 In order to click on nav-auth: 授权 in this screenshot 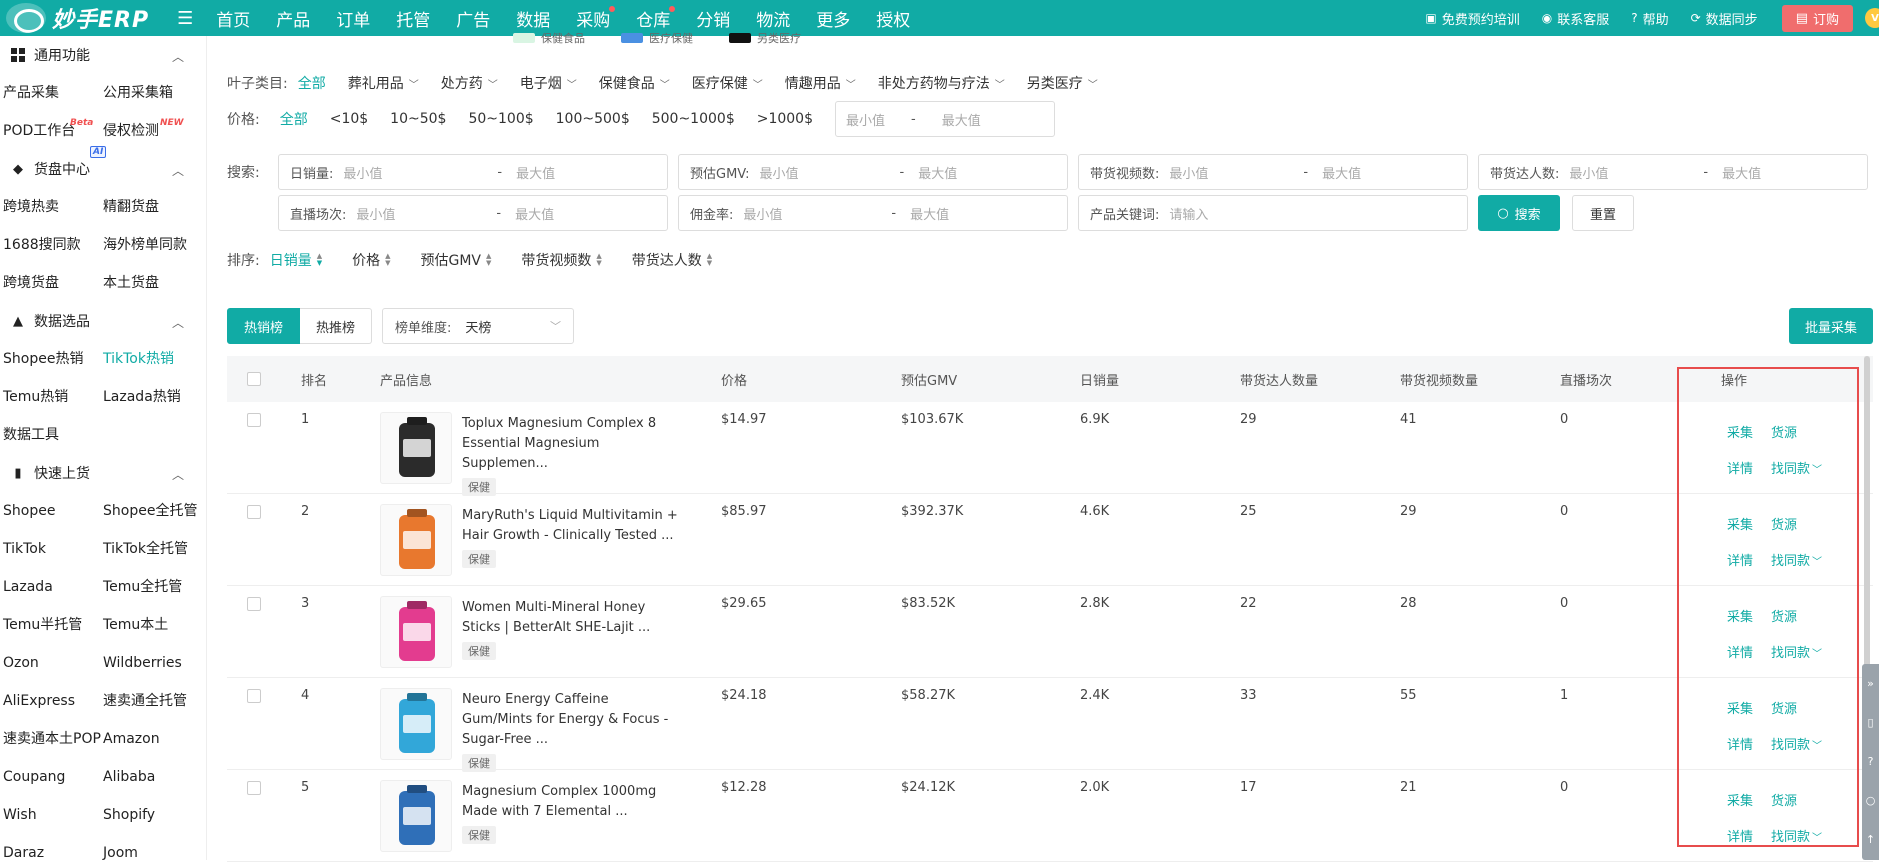, I will do `click(893, 18)`.